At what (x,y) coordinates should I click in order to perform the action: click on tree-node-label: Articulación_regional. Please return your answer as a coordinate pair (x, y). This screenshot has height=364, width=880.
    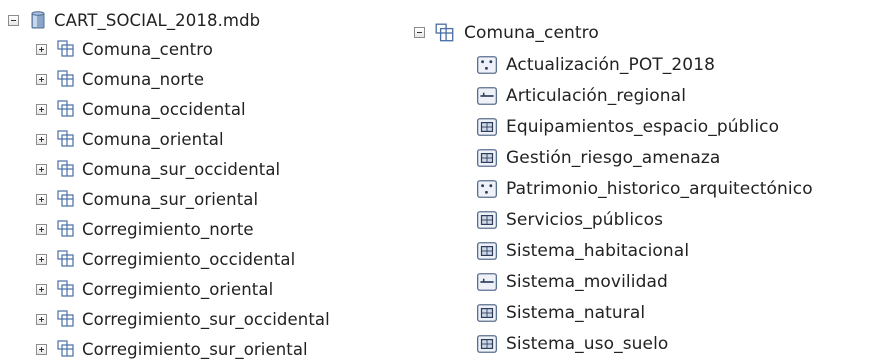
    Looking at the image, I should click on (596, 95).